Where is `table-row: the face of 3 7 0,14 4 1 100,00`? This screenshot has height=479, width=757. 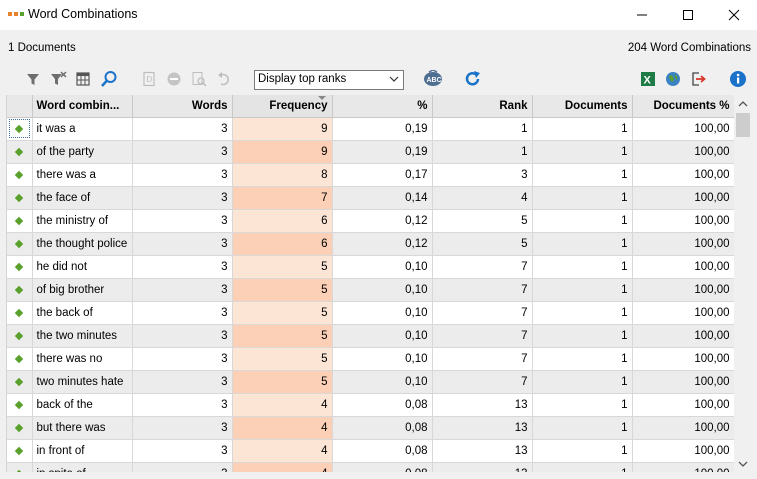
table-row: the face of 3 7 0,14 4 1 100,00 is located at coordinates (371, 198).